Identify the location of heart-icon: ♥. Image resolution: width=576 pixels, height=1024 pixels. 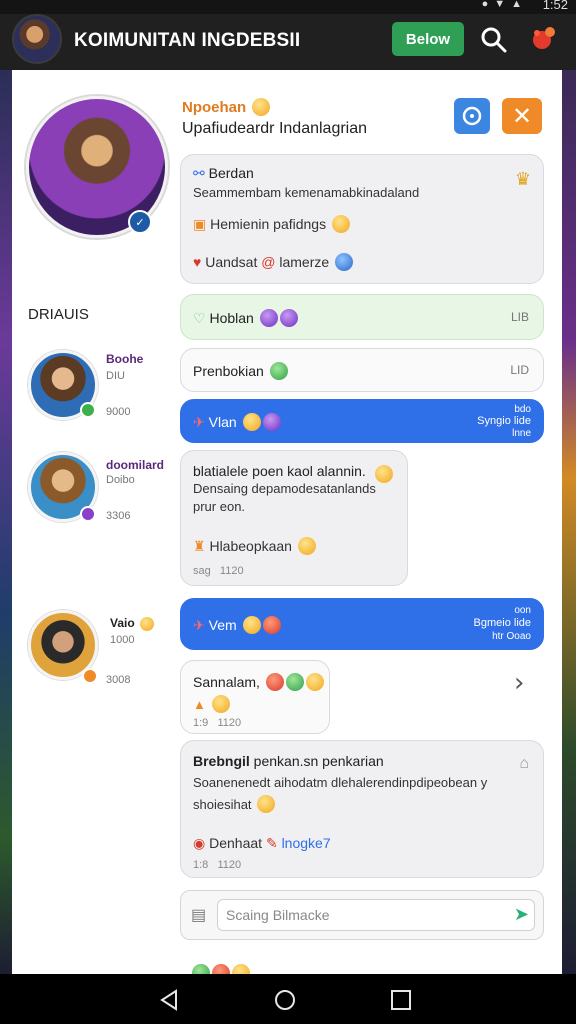
(197, 262).